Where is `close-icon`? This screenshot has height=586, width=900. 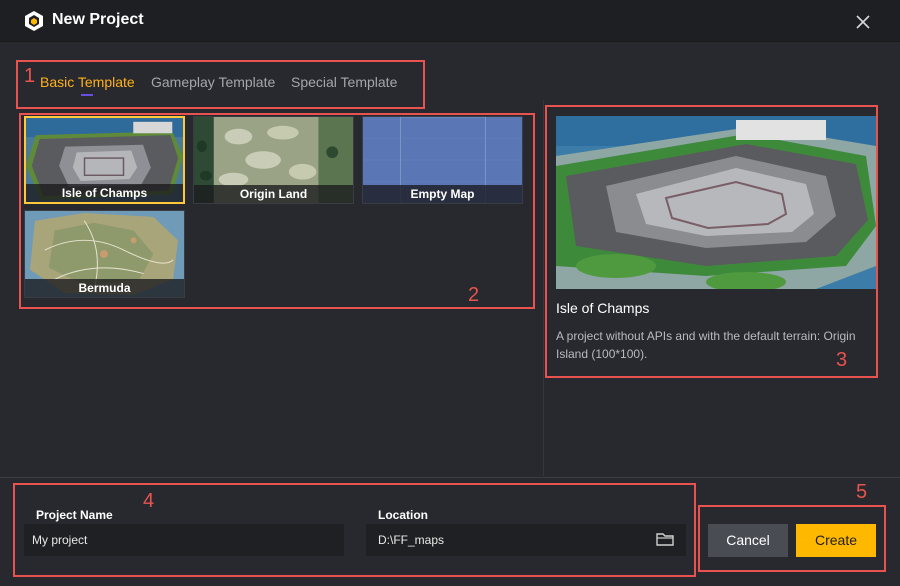 close-icon is located at coordinates (863, 22).